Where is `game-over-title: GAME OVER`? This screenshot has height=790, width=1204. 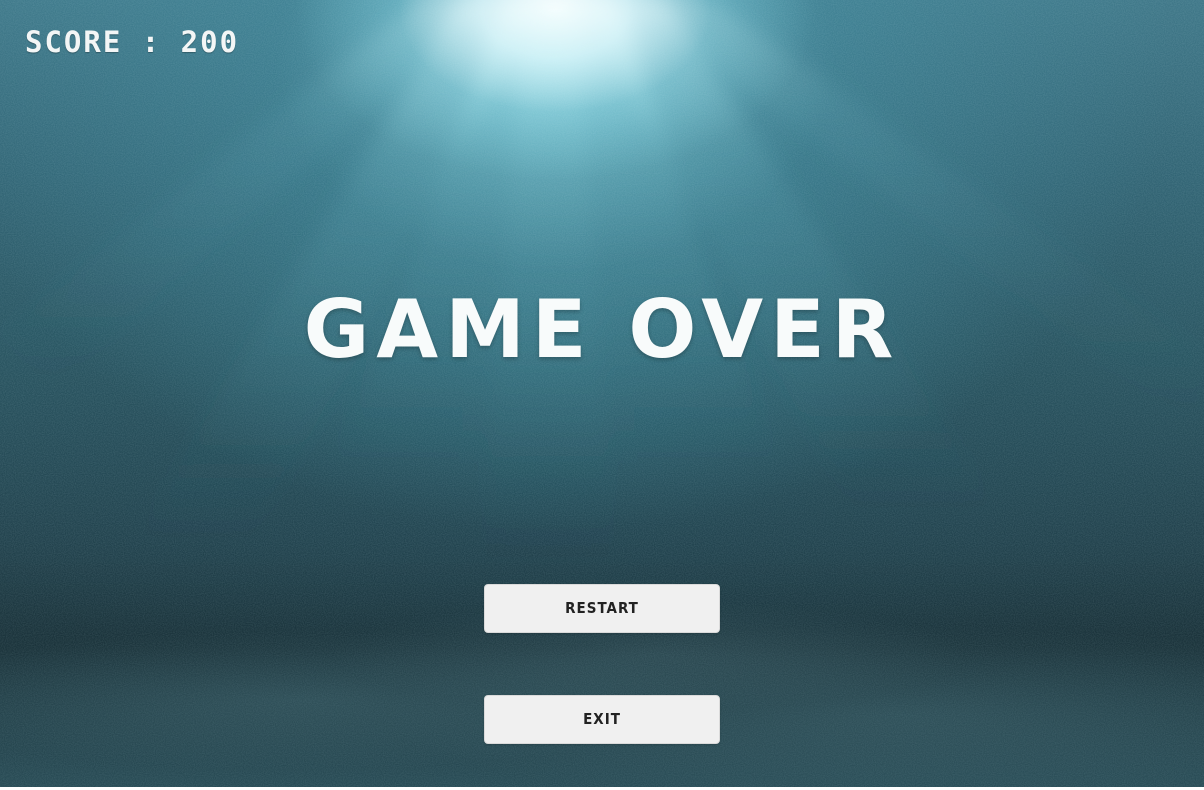
game-over-title: GAME OVER is located at coordinates (602, 329).